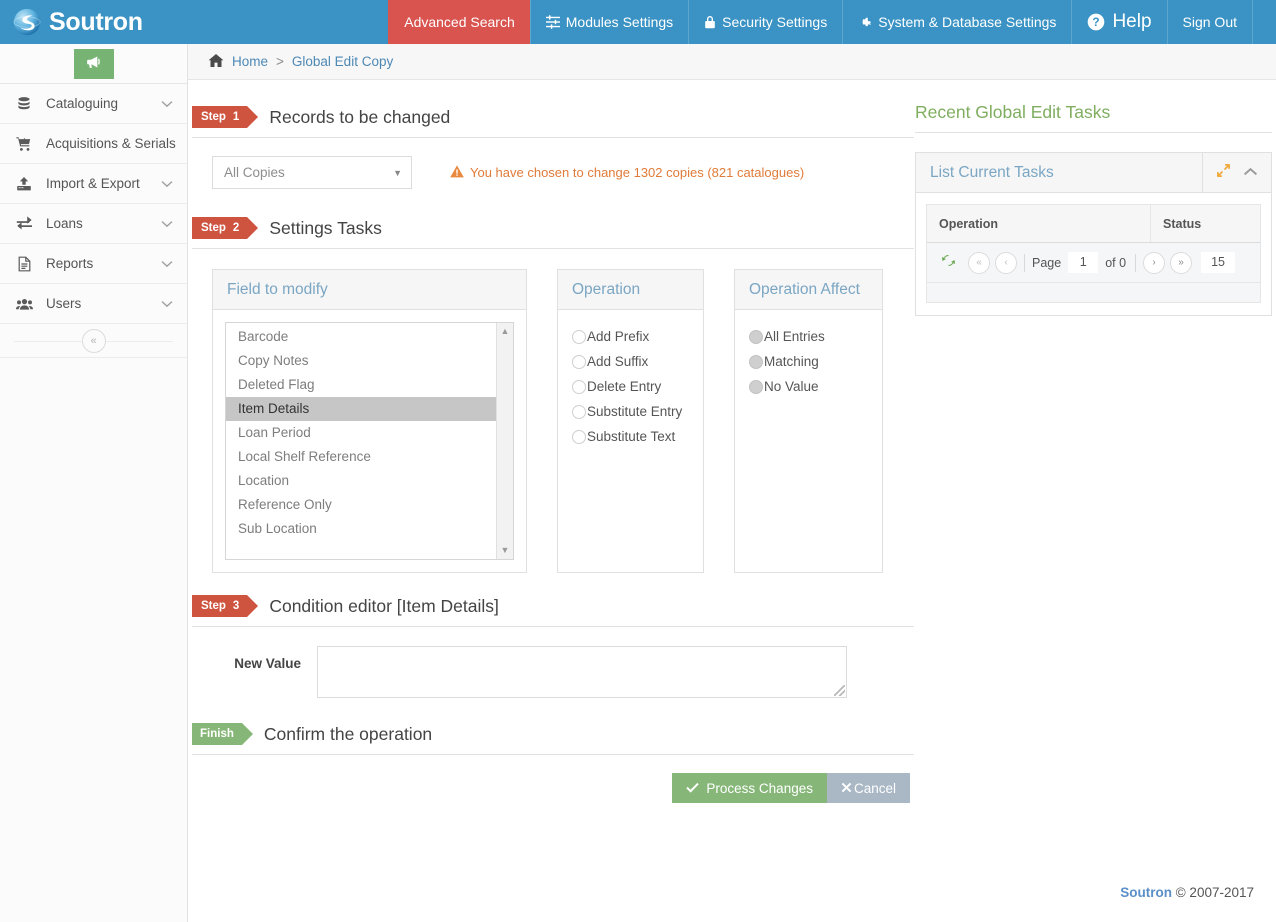 This screenshot has width=1276, height=922. What do you see at coordinates (361, 505) in the screenshot?
I see `list-item: Reference Only` at bounding box center [361, 505].